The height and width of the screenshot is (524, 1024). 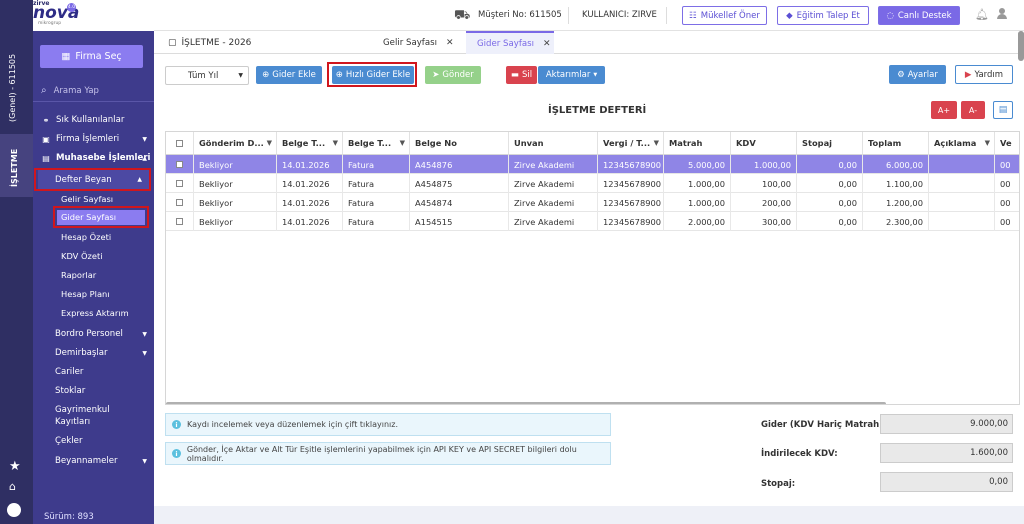 I want to click on cookie-icon, so click(x=14, y=510).